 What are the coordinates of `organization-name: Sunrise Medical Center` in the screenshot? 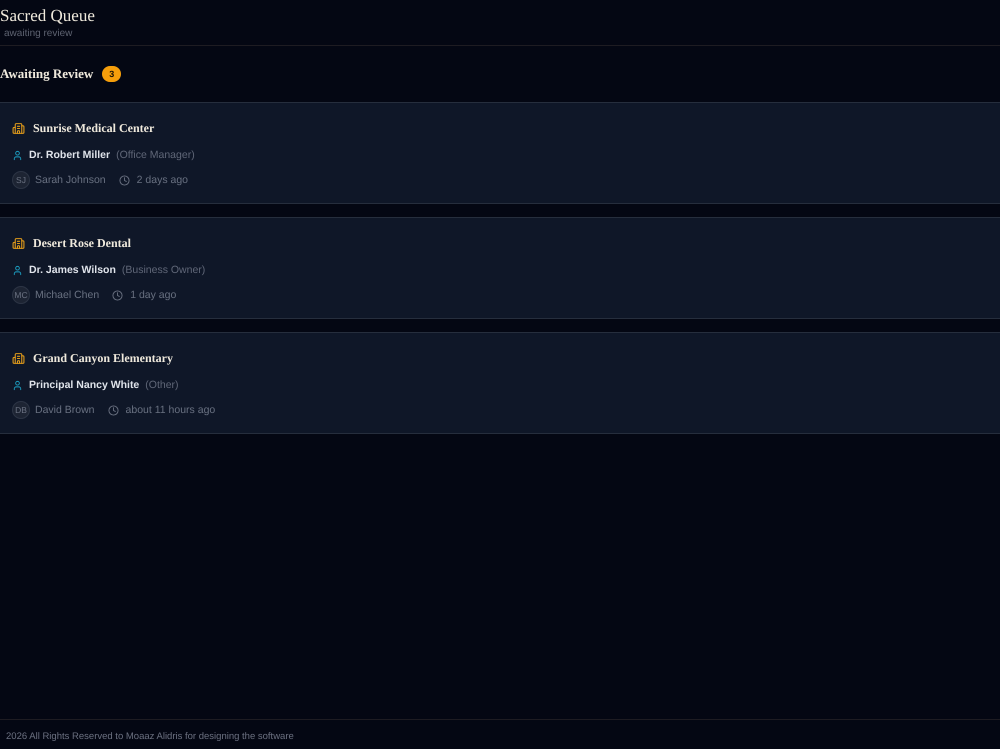 It's located at (93, 128).